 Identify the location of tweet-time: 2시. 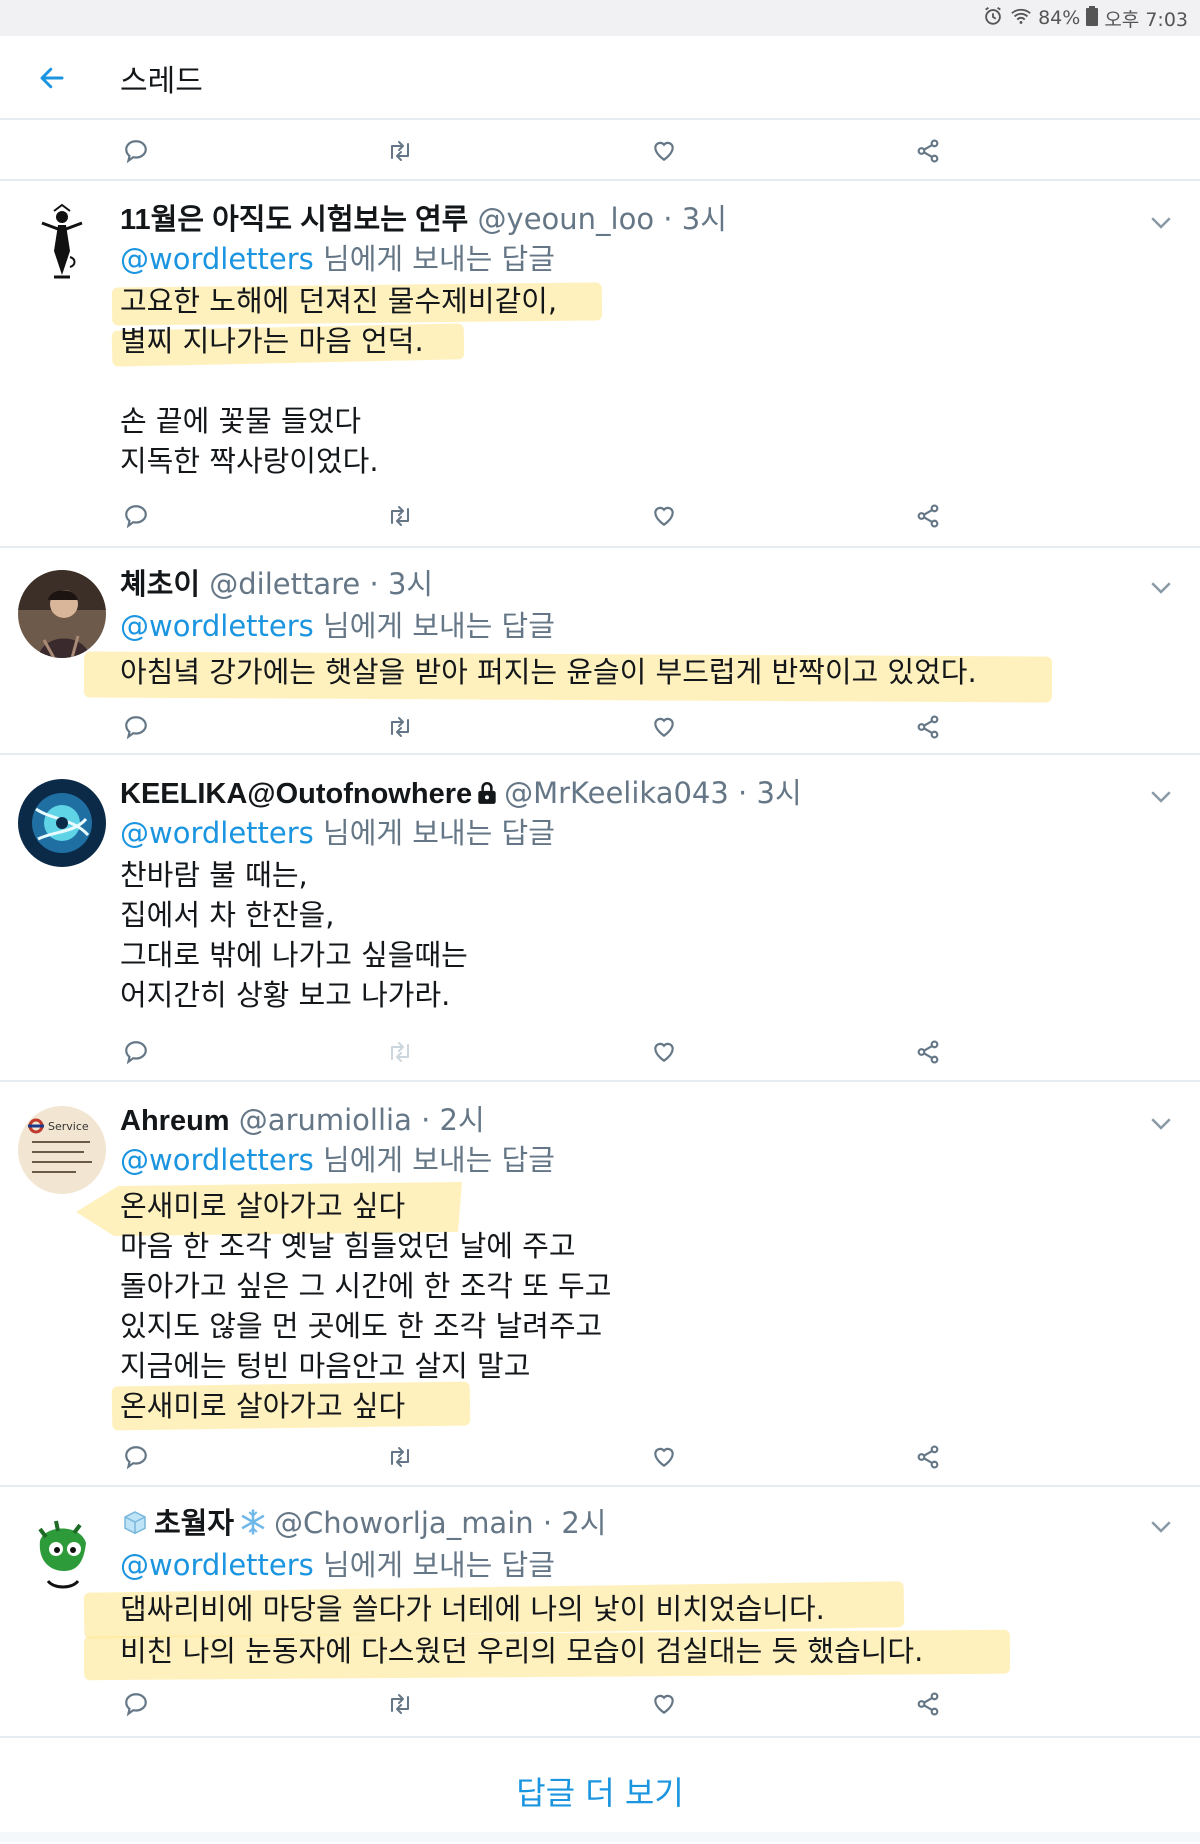
(462, 1120).